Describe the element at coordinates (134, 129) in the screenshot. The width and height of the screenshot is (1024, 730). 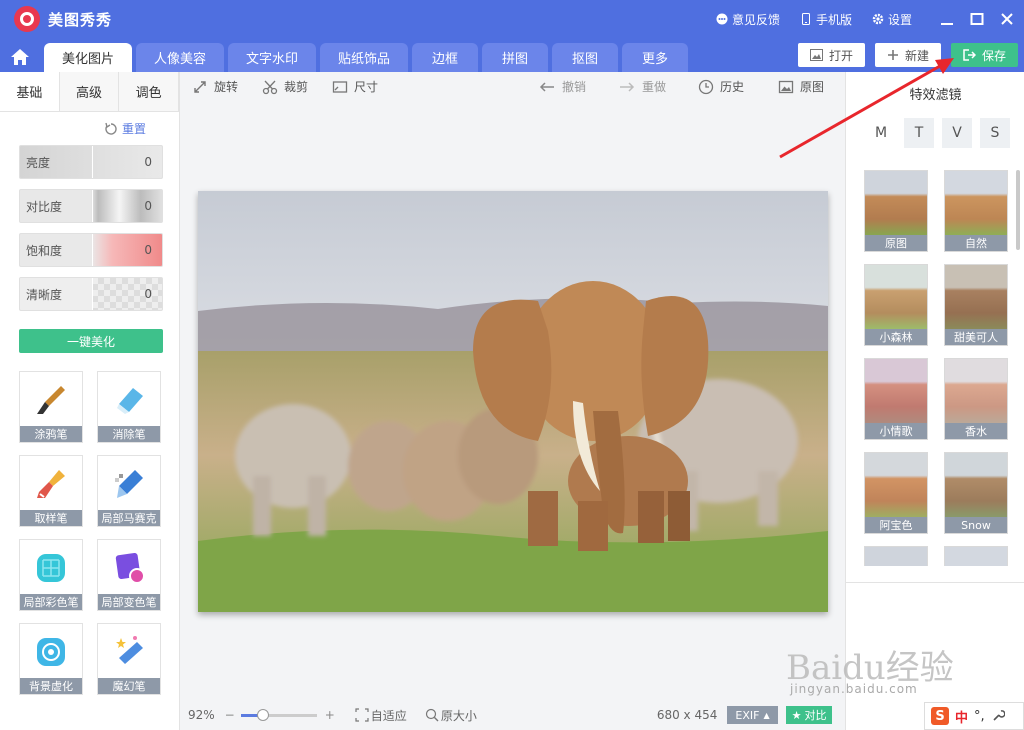
I see `reset-label: 重置` at that location.